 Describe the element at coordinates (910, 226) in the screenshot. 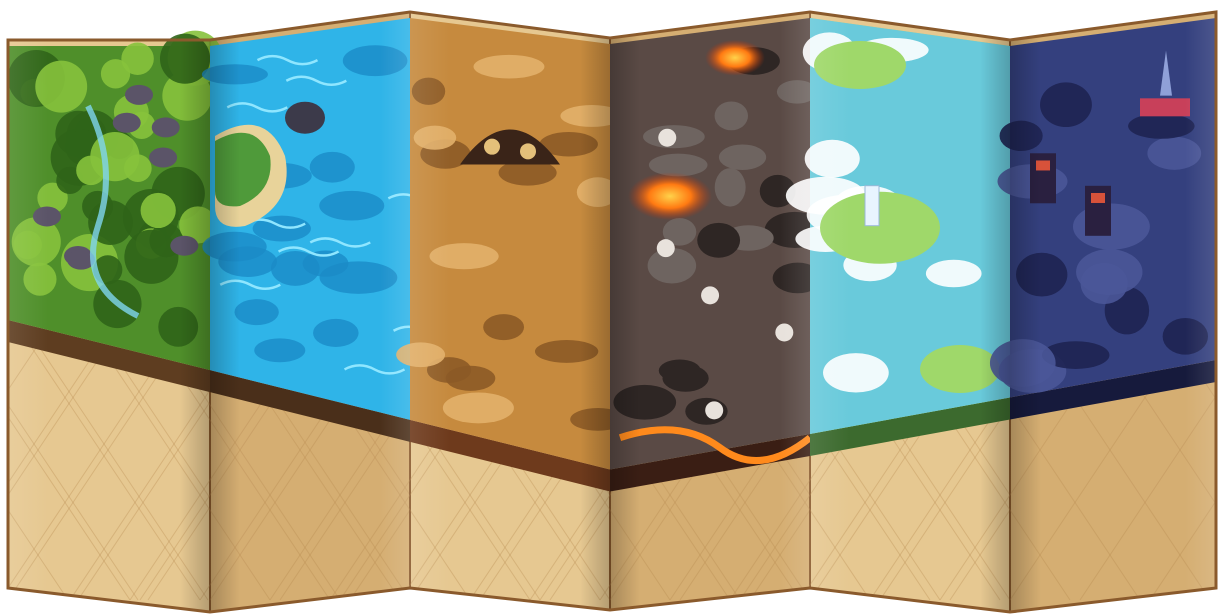

I see `region-sky-islands-hit` at that location.